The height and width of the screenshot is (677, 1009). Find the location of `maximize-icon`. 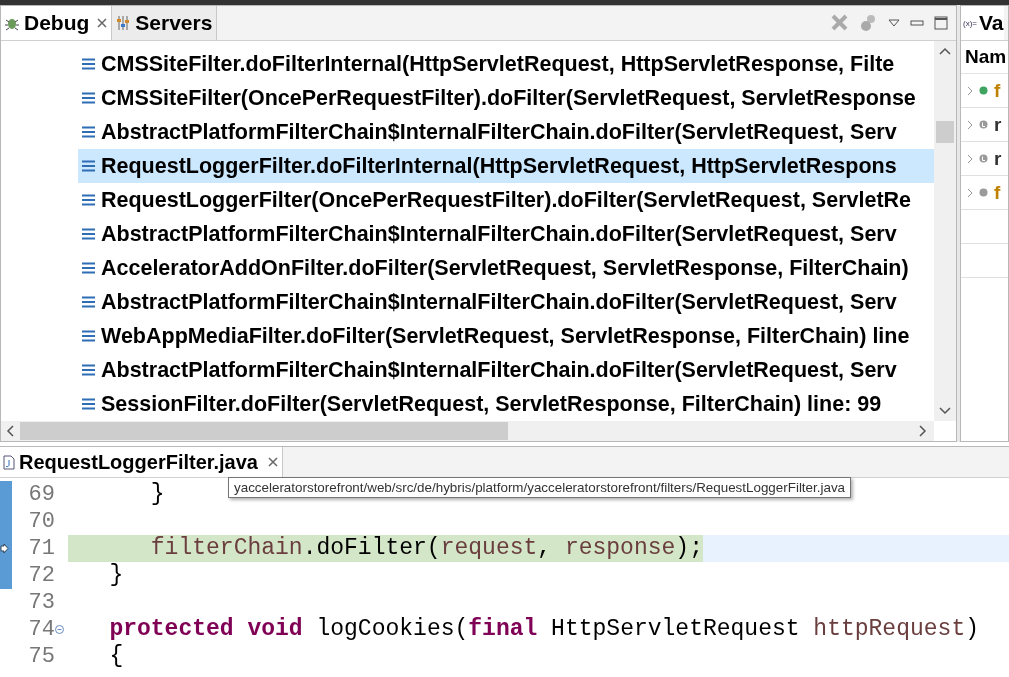

maximize-icon is located at coordinates (941, 23).